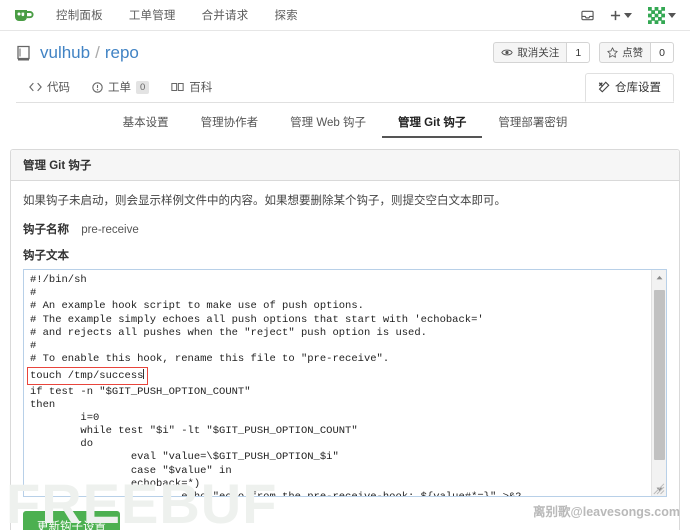 The height and width of the screenshot is (530, 690). I want to click on textarea-resize-handle, so click(659, 489).